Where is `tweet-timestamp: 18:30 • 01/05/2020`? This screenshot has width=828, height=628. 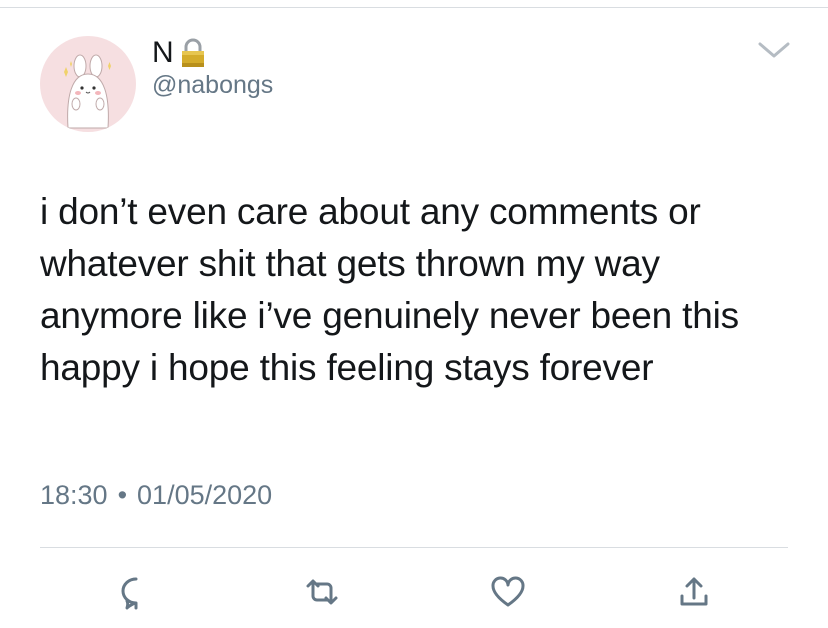
tweet-timestamp: 18:30 • 01/05/2020 is located at coordinates (156, 495).